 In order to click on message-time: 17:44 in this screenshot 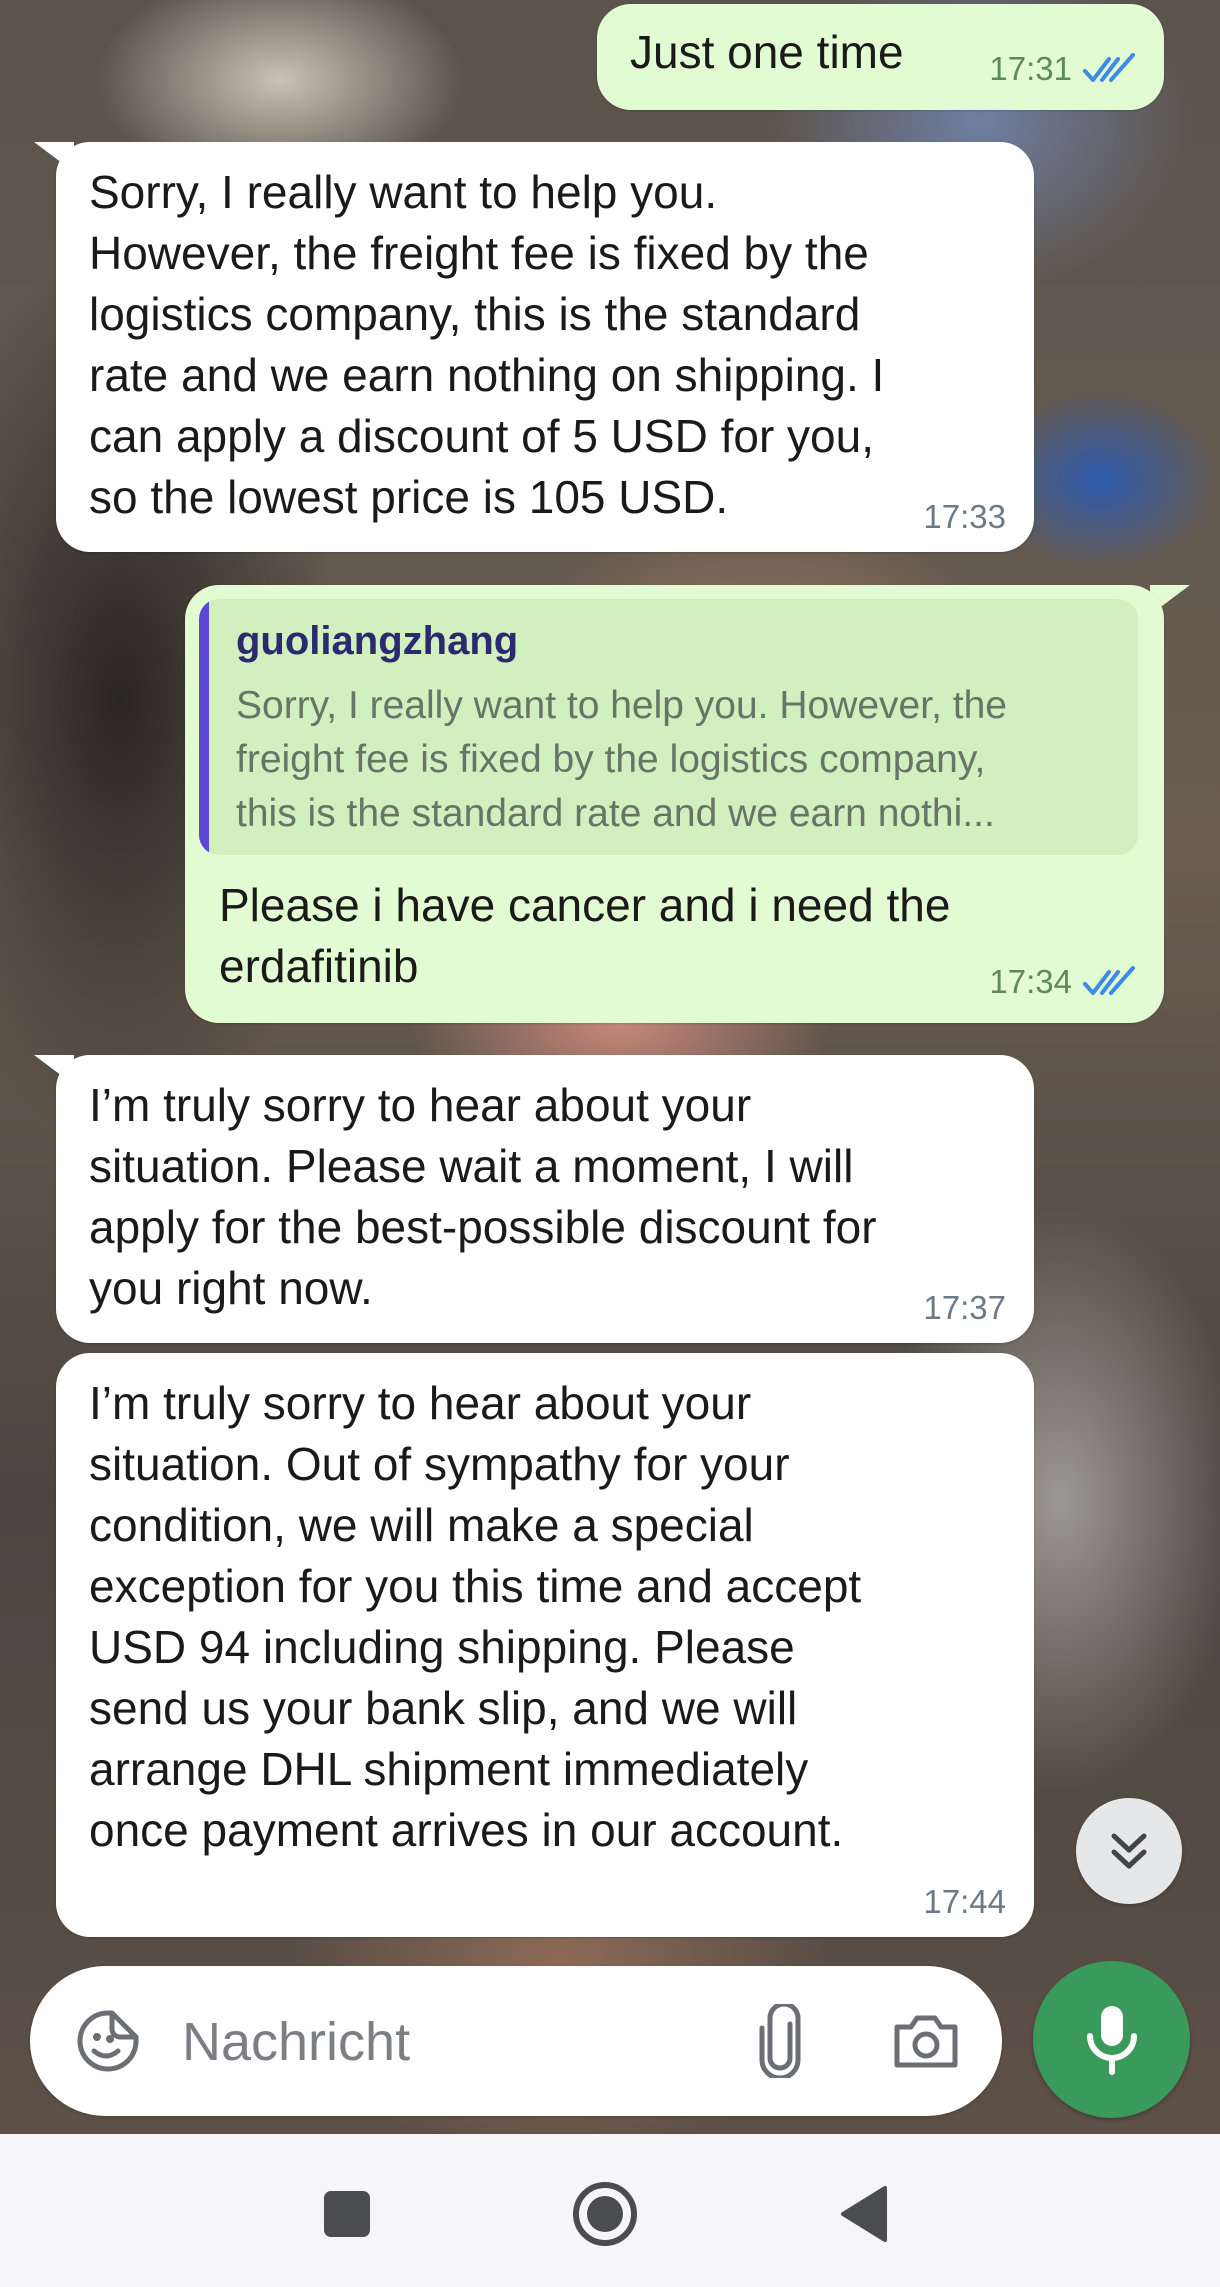, I will do `click(964, 1901)`.